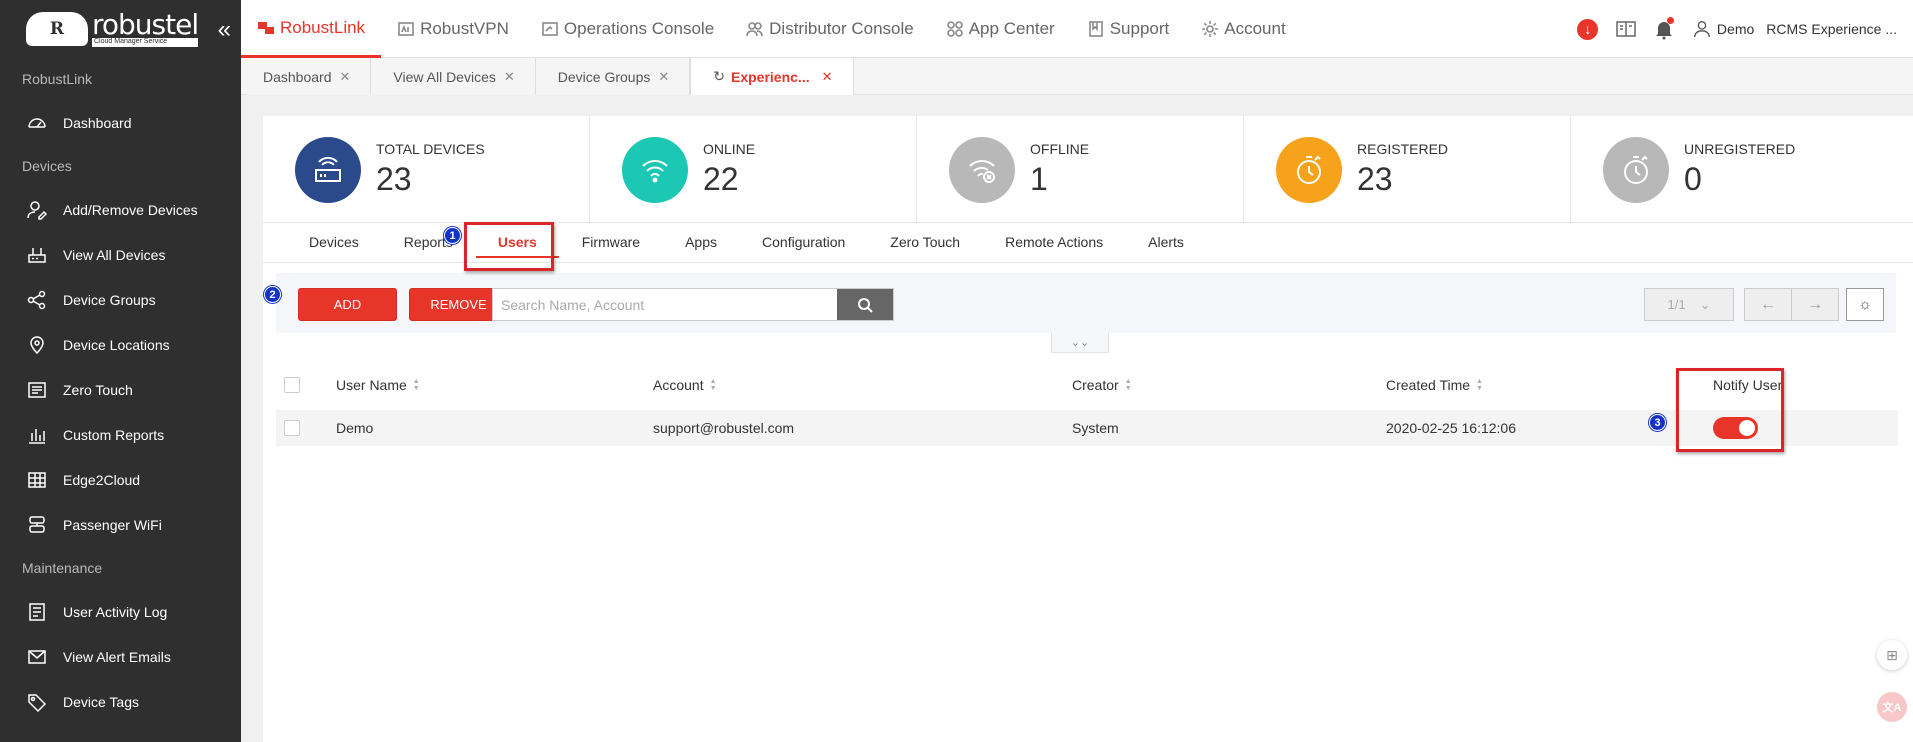  What do you see at coordinates (311, 29) in the screenshot?
I see `topnav-robustlink: RobustLink` at bounding box center [311, 29].